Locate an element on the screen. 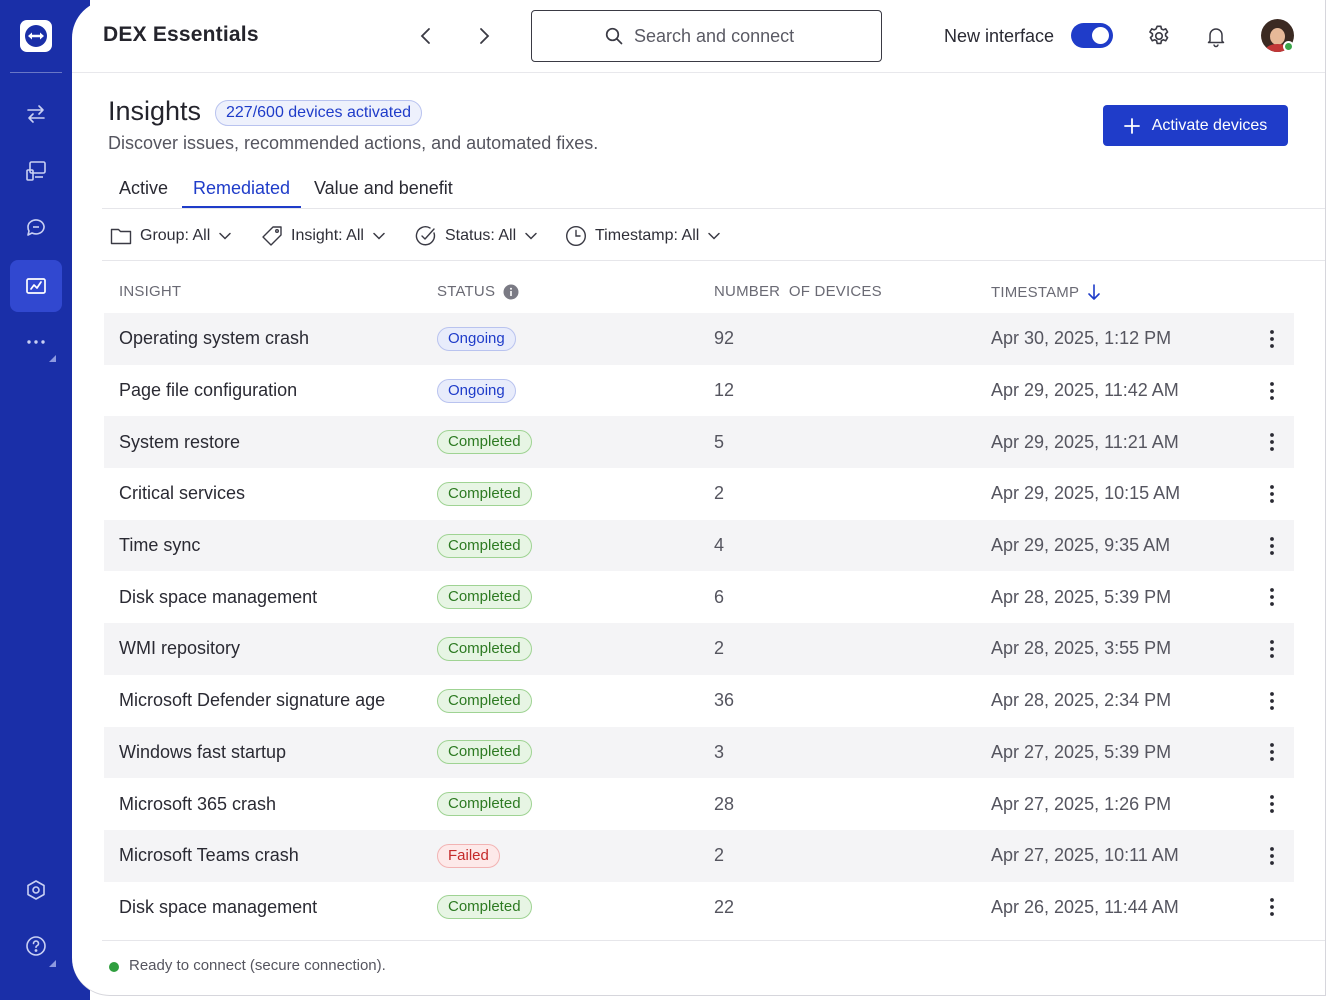 Image resolution: width=1331 pixels, height=1000 pixels. insight-name: Critical services is located at coordinates (182, 493).